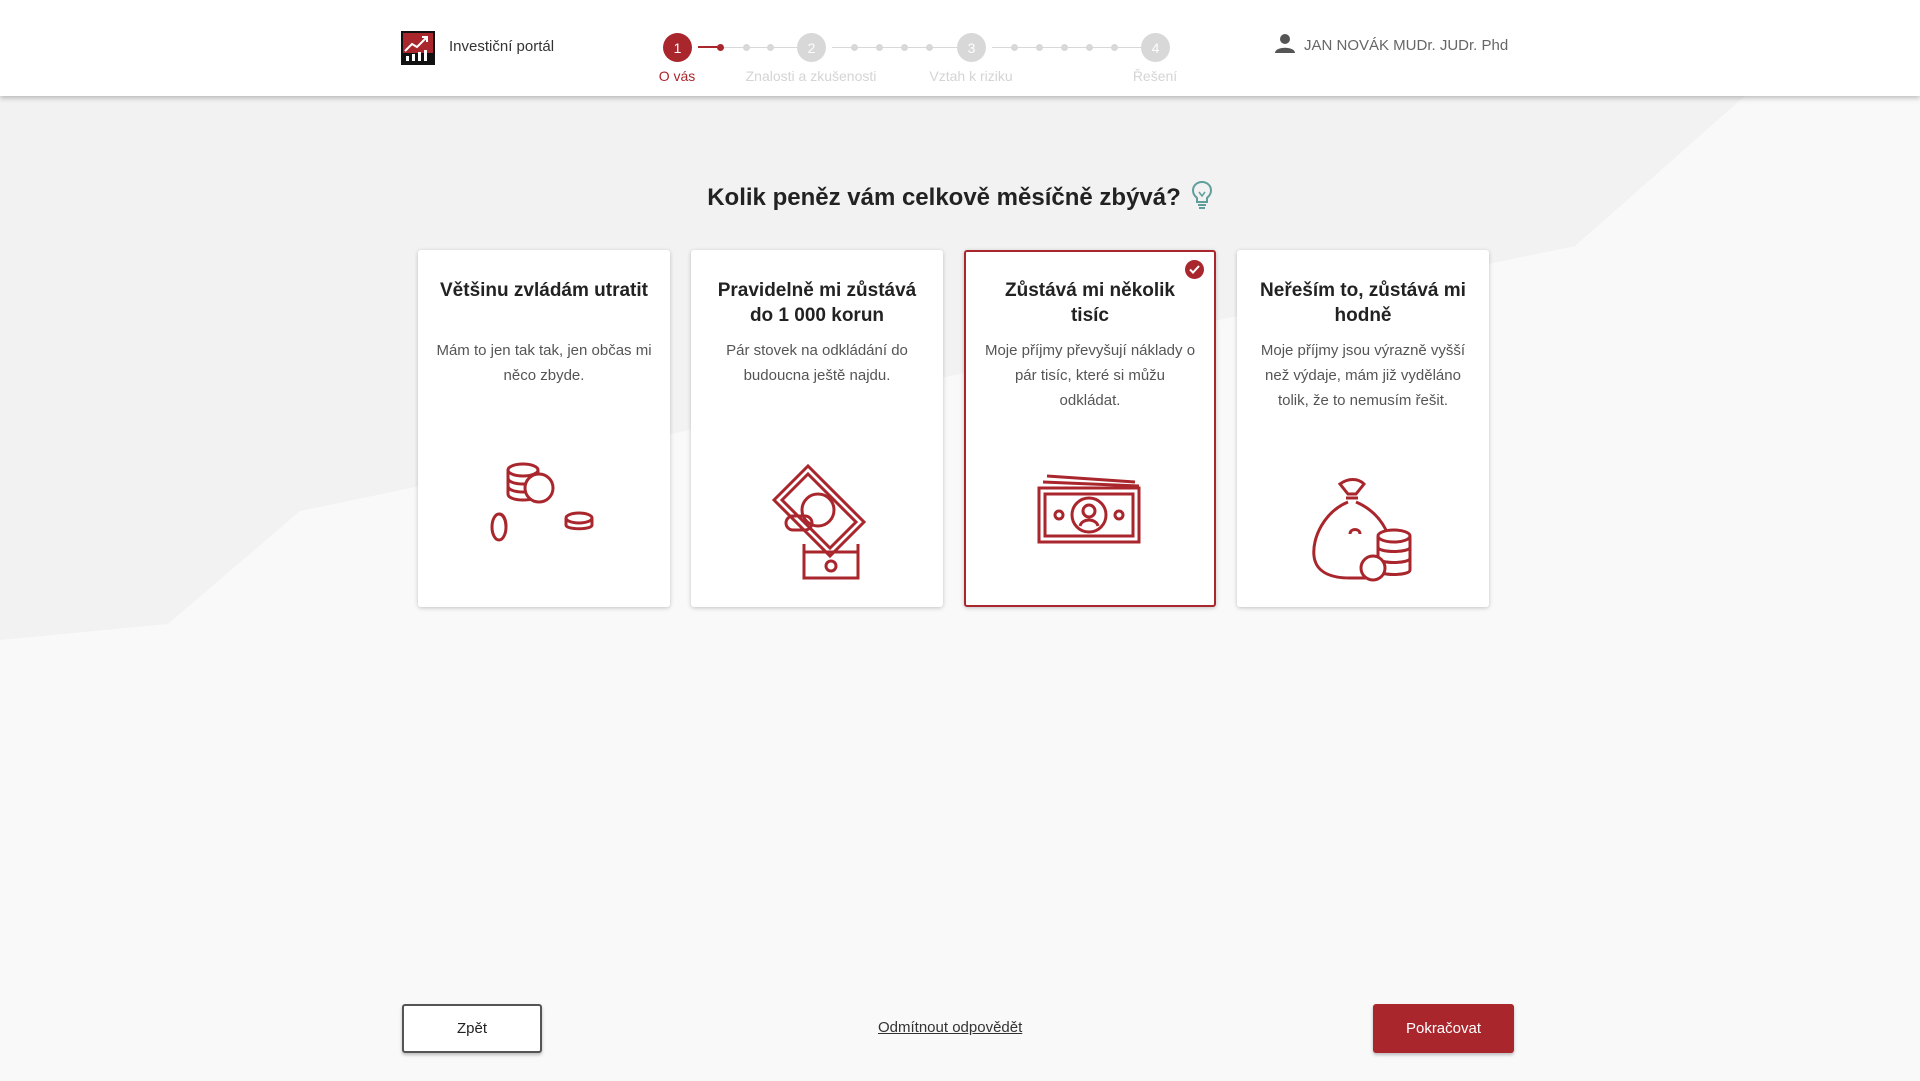 The height and width of the screenshot is (1081, 1920). What do you see at coordinates (1202, 197) in the screenshot?
I see `lightbulb-hint-icon` at bounding box center [1202, 197].